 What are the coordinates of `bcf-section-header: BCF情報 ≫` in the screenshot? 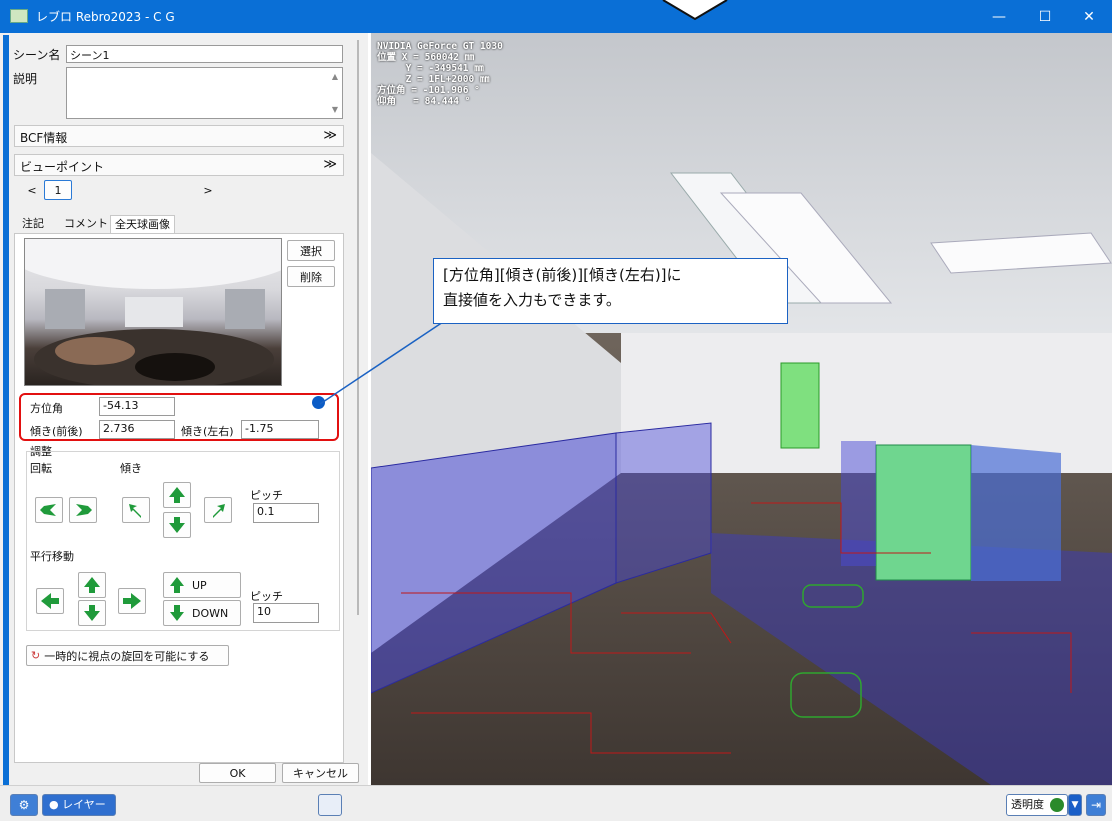 It's located at (179, 136).